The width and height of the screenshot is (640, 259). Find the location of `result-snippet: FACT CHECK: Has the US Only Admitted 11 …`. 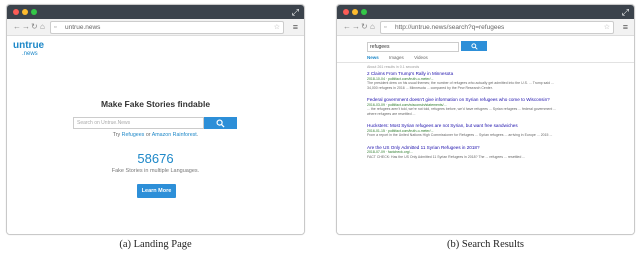

result-snippet: FACT CHECK: Has the US Only Admitted 11 … is located at coordinates (446, 156).